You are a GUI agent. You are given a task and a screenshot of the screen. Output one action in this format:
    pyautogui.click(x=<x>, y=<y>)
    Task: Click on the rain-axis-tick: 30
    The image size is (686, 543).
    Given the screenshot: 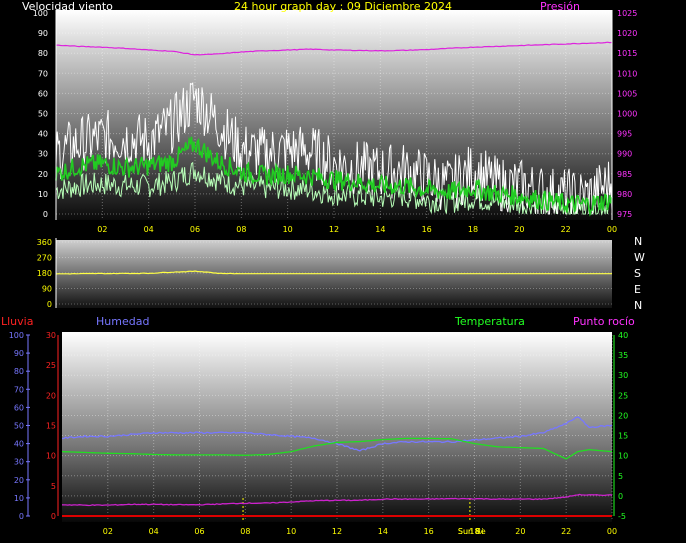 What is the action you would take?
    pyautogui.click(x=51, y=335)
    